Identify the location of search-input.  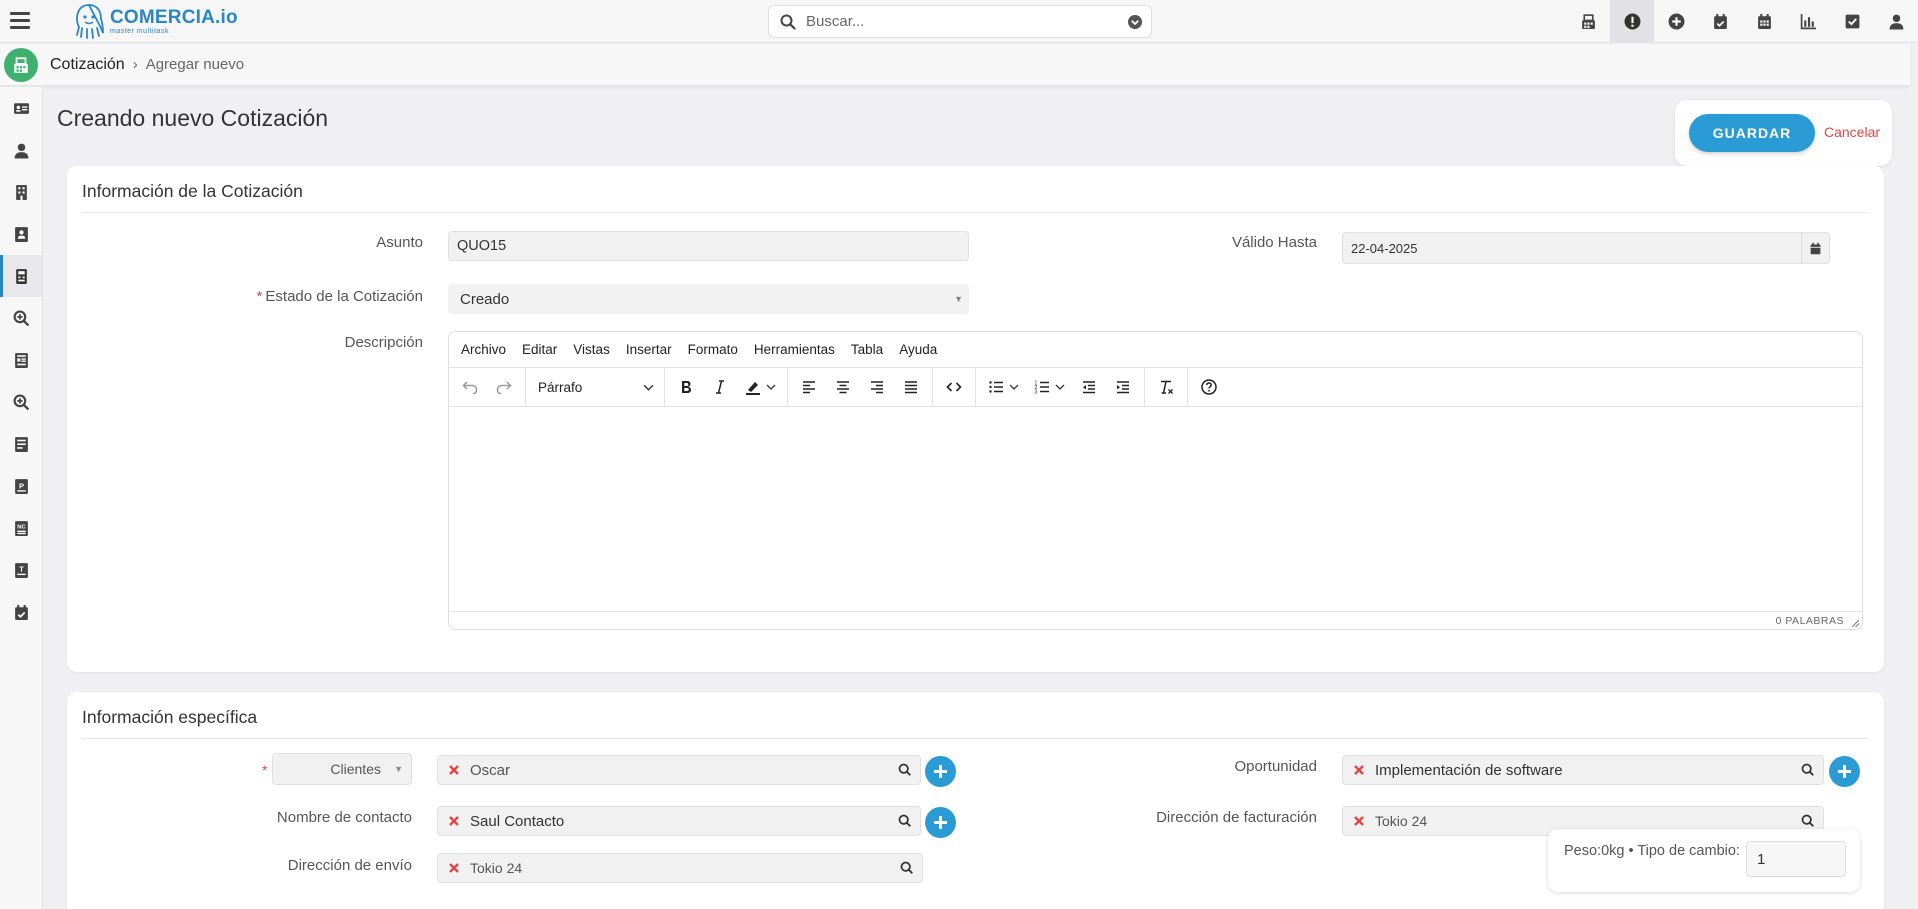
(966, 21).